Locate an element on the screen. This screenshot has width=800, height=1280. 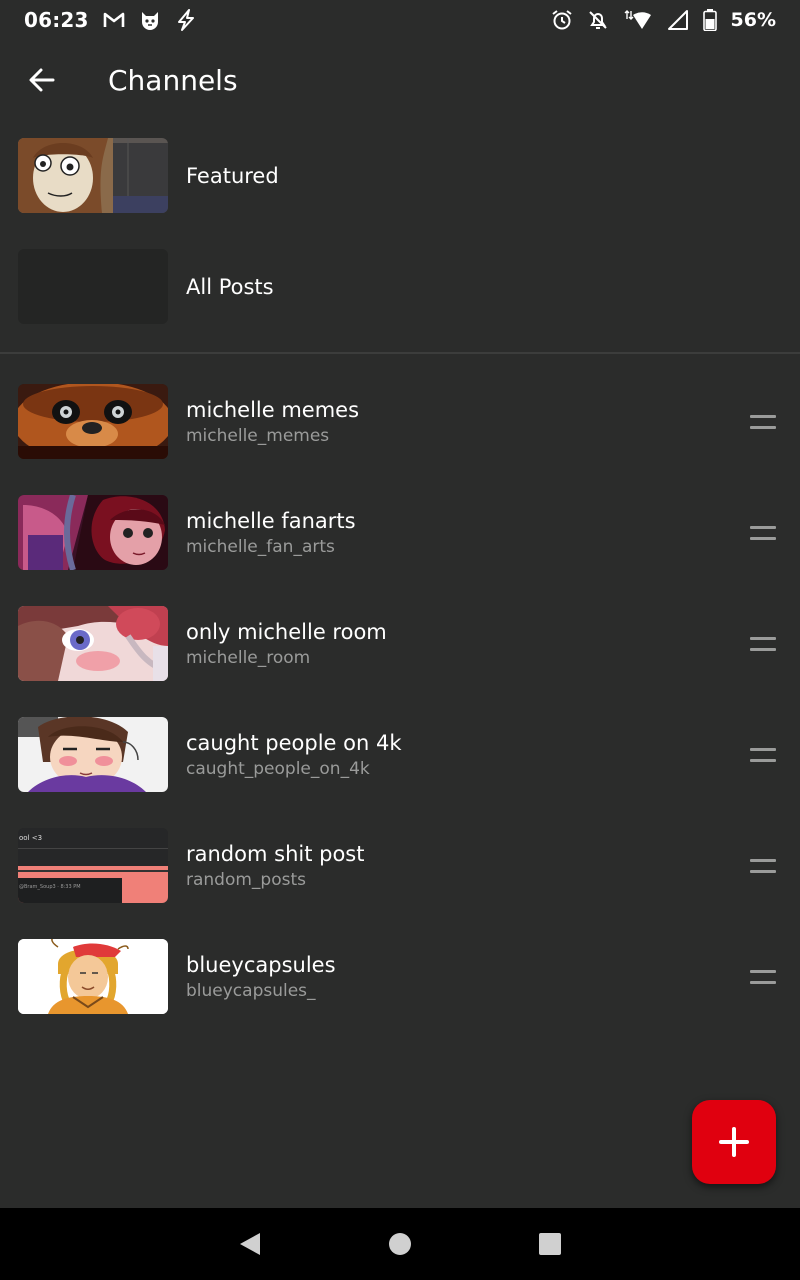
arrow-left-icon is located at coordinates (42, 80).